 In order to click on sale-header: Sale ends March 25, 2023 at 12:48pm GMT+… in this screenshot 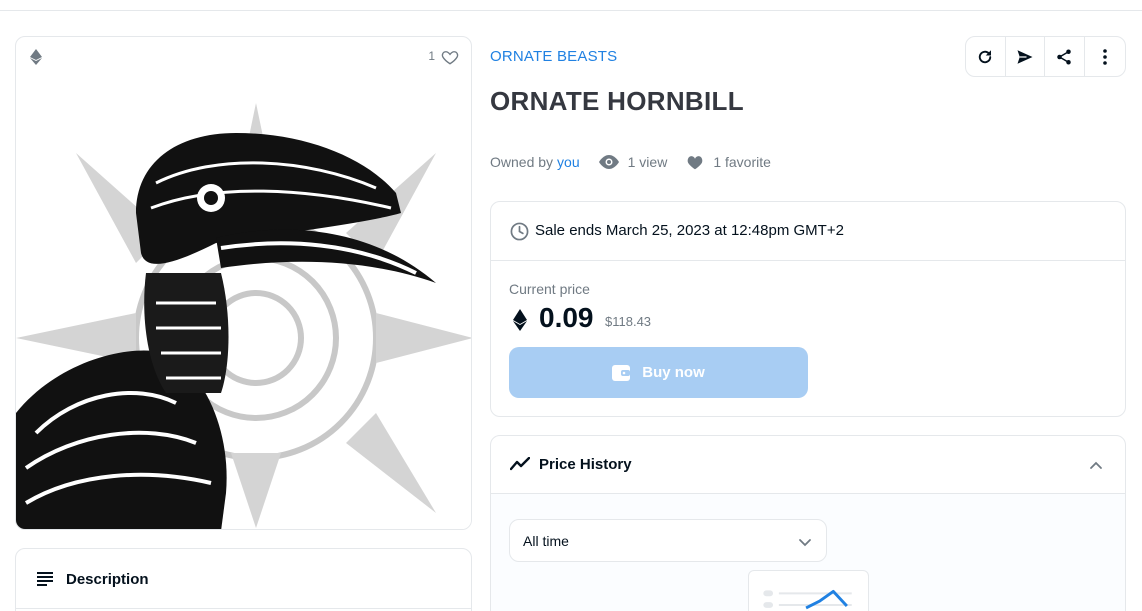, I will do `click(808, 231)`.